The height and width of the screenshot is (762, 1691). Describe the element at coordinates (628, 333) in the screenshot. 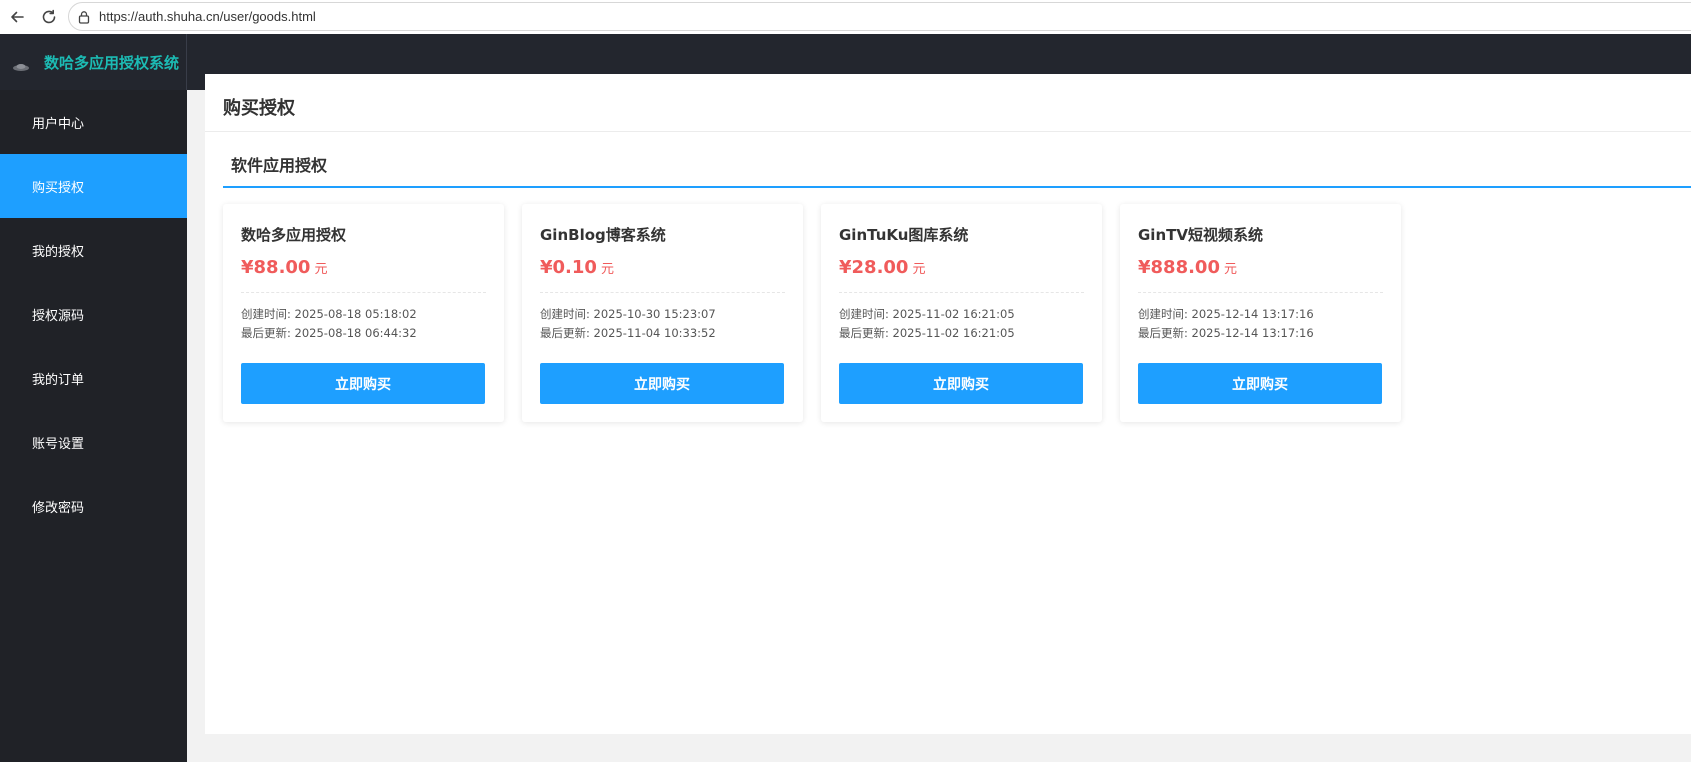

I see `updated-time: 最后更新: 2025-11-04 10:33:52` at that location.